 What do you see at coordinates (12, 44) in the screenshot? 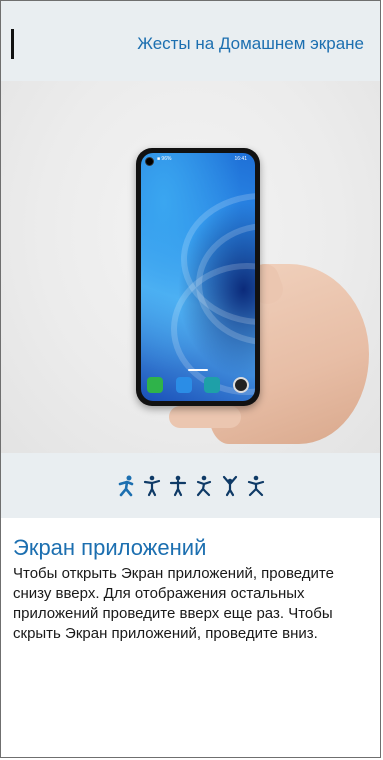
I see `text-cursor` at bounding box center [12, 44].